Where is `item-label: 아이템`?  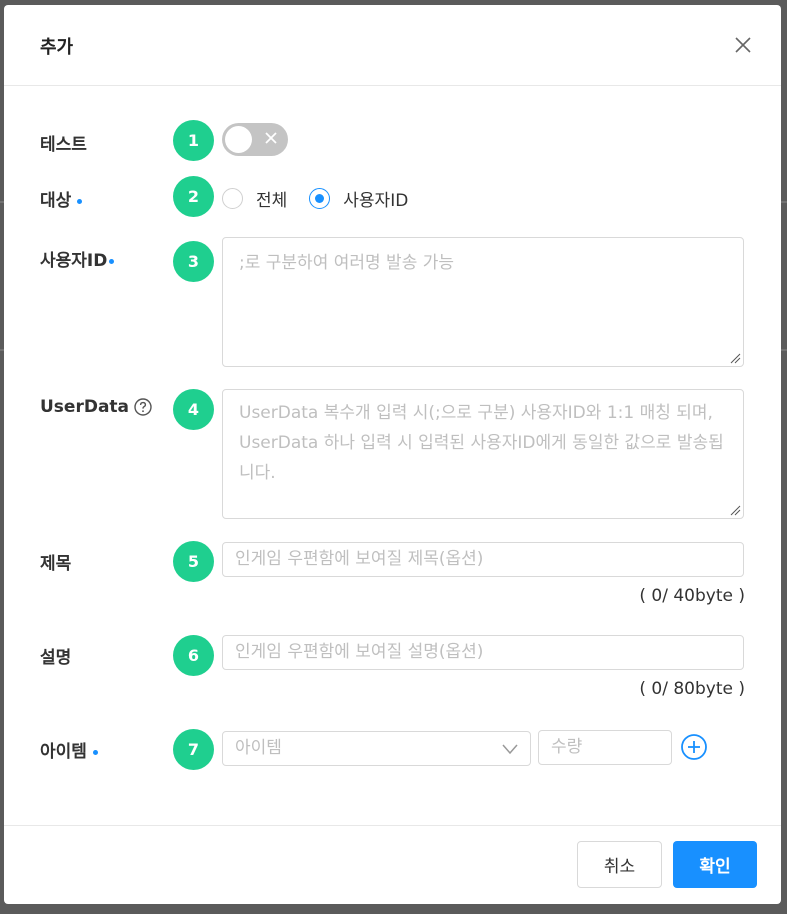
item-label: 아이템 is located at coordinates (69, 749).